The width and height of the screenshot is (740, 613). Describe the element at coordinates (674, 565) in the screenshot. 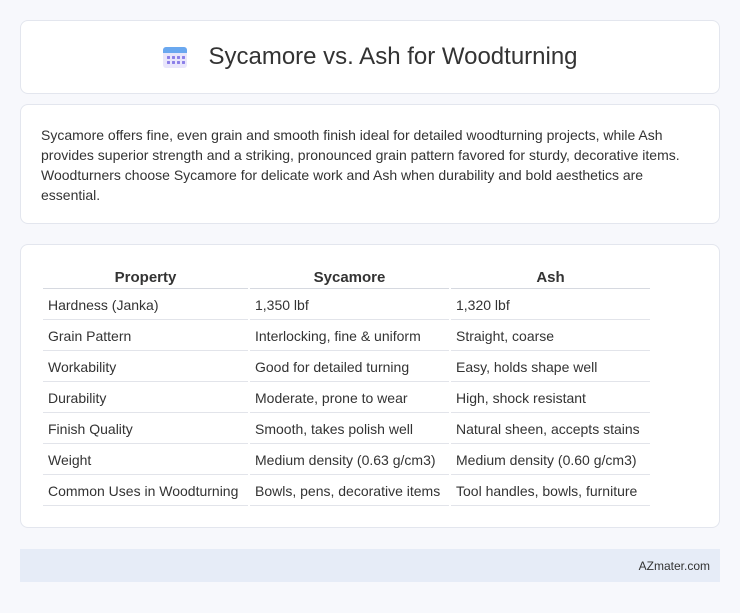

I see `footer-brand: AZmater.com` at that location.